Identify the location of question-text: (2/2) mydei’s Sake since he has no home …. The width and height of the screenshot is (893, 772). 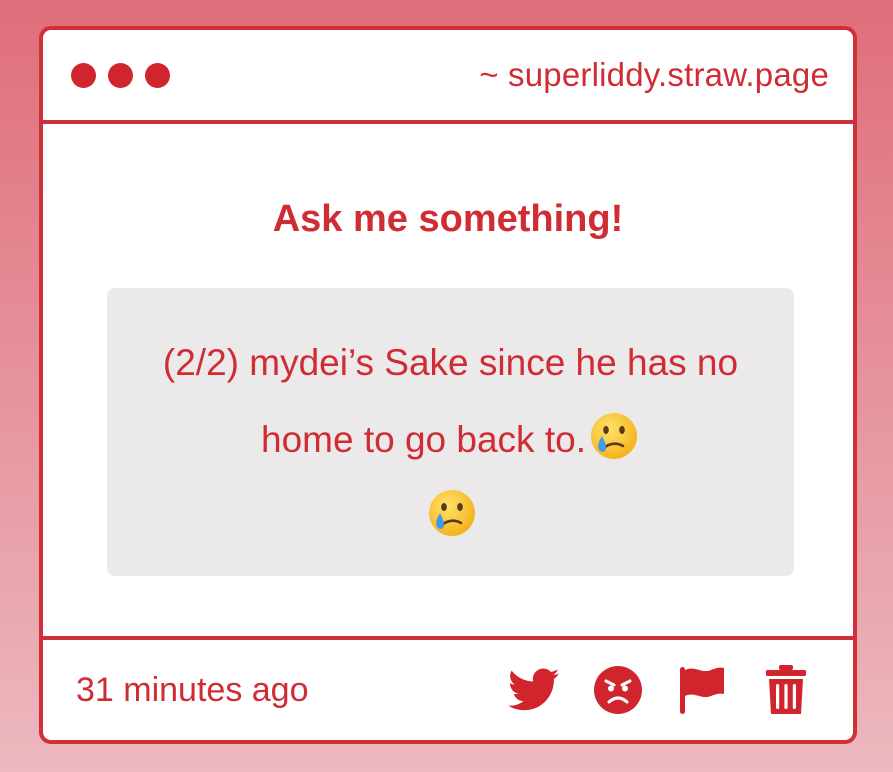
(450, 401).